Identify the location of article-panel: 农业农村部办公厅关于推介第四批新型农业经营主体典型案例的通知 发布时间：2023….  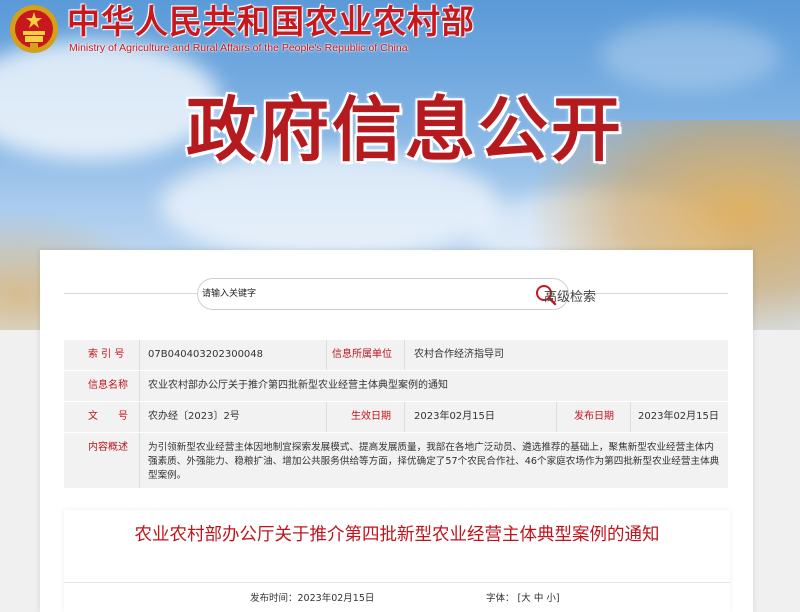
(397, 561).